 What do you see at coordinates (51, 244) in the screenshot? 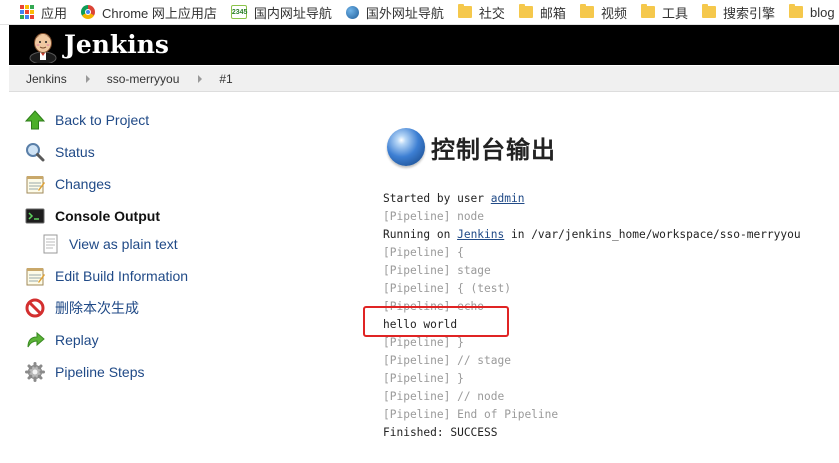
I see `document-icon` at bounding box center [51, 244].